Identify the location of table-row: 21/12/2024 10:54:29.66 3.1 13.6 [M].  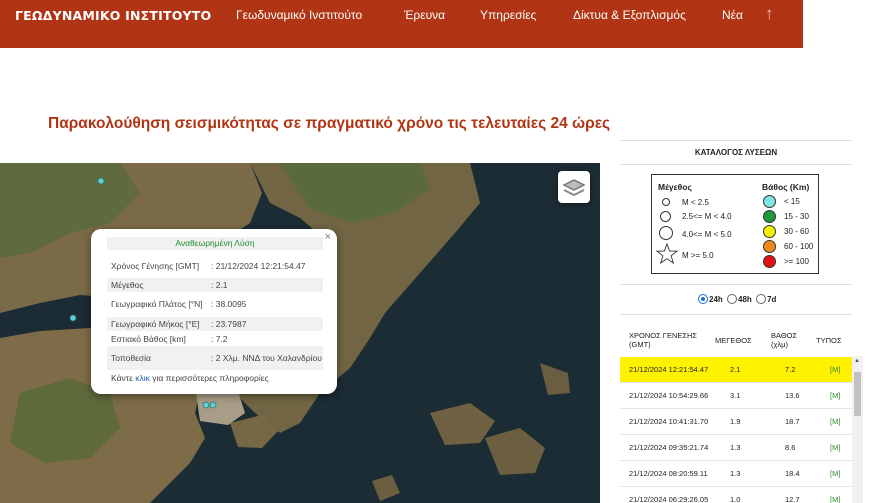
(736, 396).